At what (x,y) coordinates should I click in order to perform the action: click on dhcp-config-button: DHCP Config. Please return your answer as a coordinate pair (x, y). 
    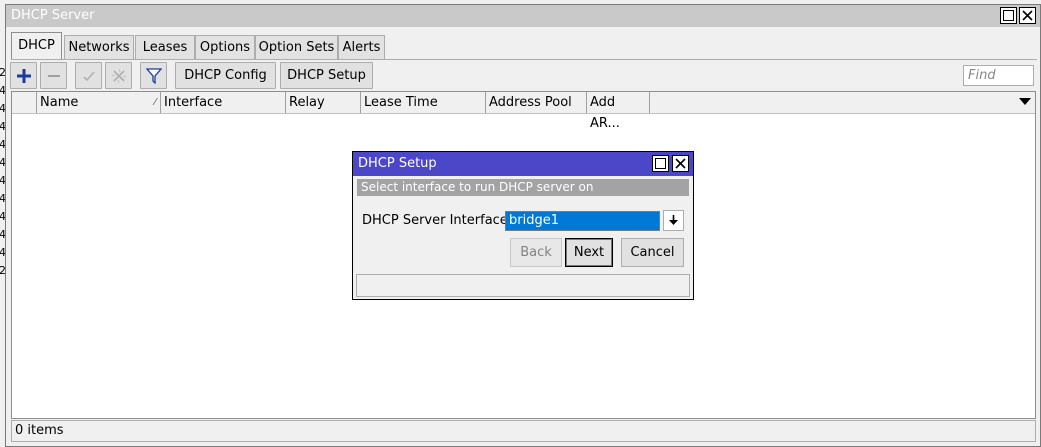
    Looking at the image, I should click on (225, 75).